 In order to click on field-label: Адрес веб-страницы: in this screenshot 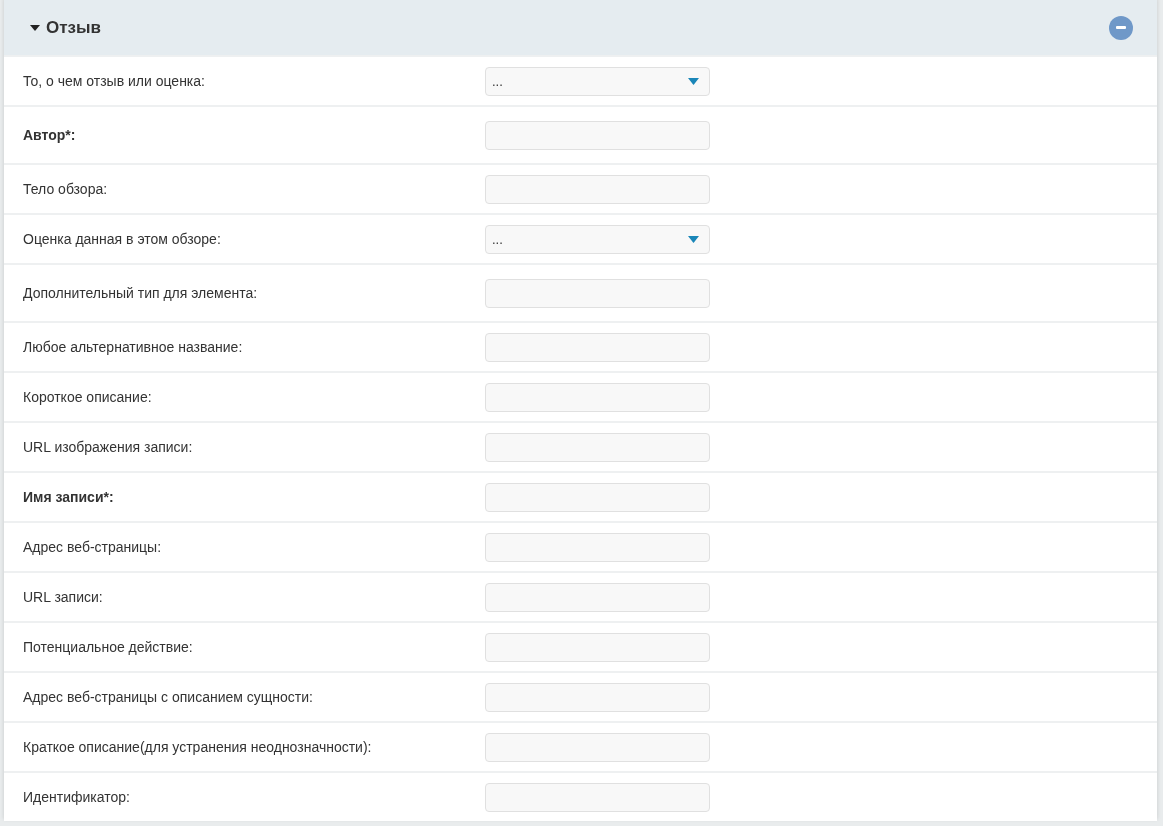, I will do `click(93, 547)`.